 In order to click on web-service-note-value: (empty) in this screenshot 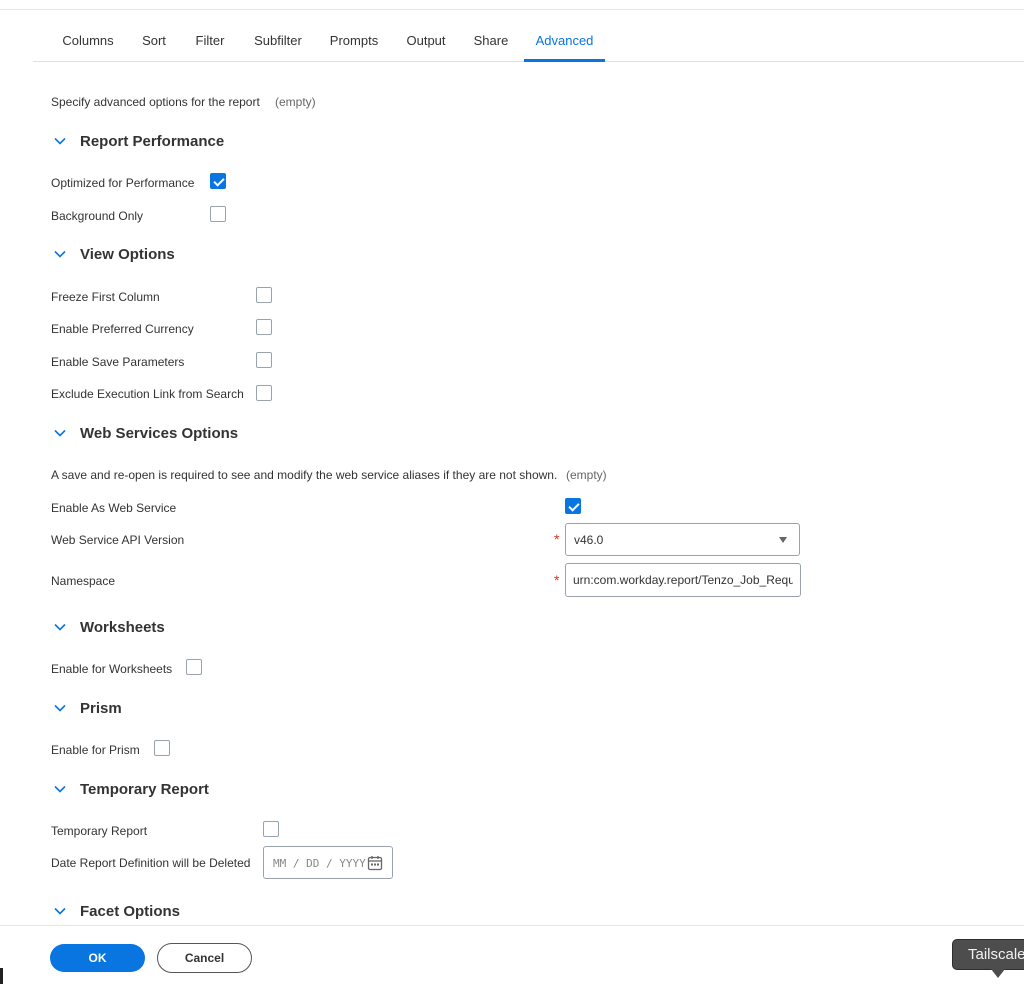, I will do `click(586, 475)`.